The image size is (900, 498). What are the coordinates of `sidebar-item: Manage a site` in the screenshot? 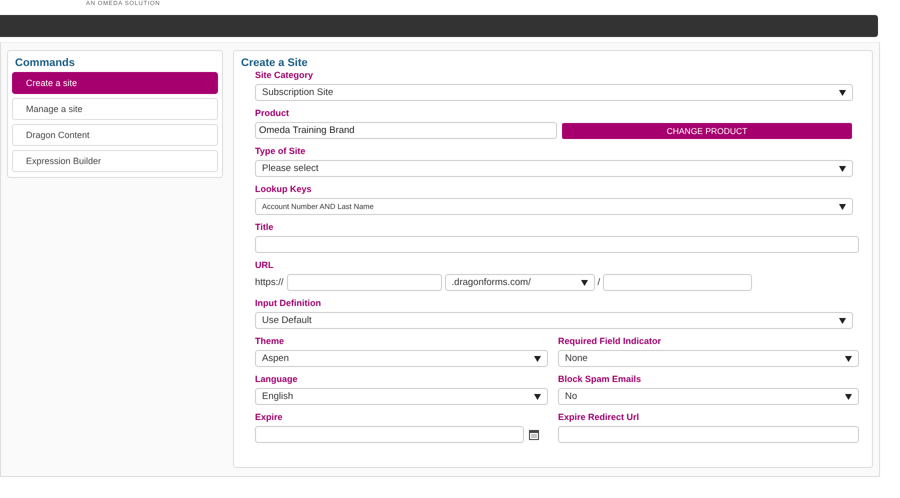 It's located at (115, 109).